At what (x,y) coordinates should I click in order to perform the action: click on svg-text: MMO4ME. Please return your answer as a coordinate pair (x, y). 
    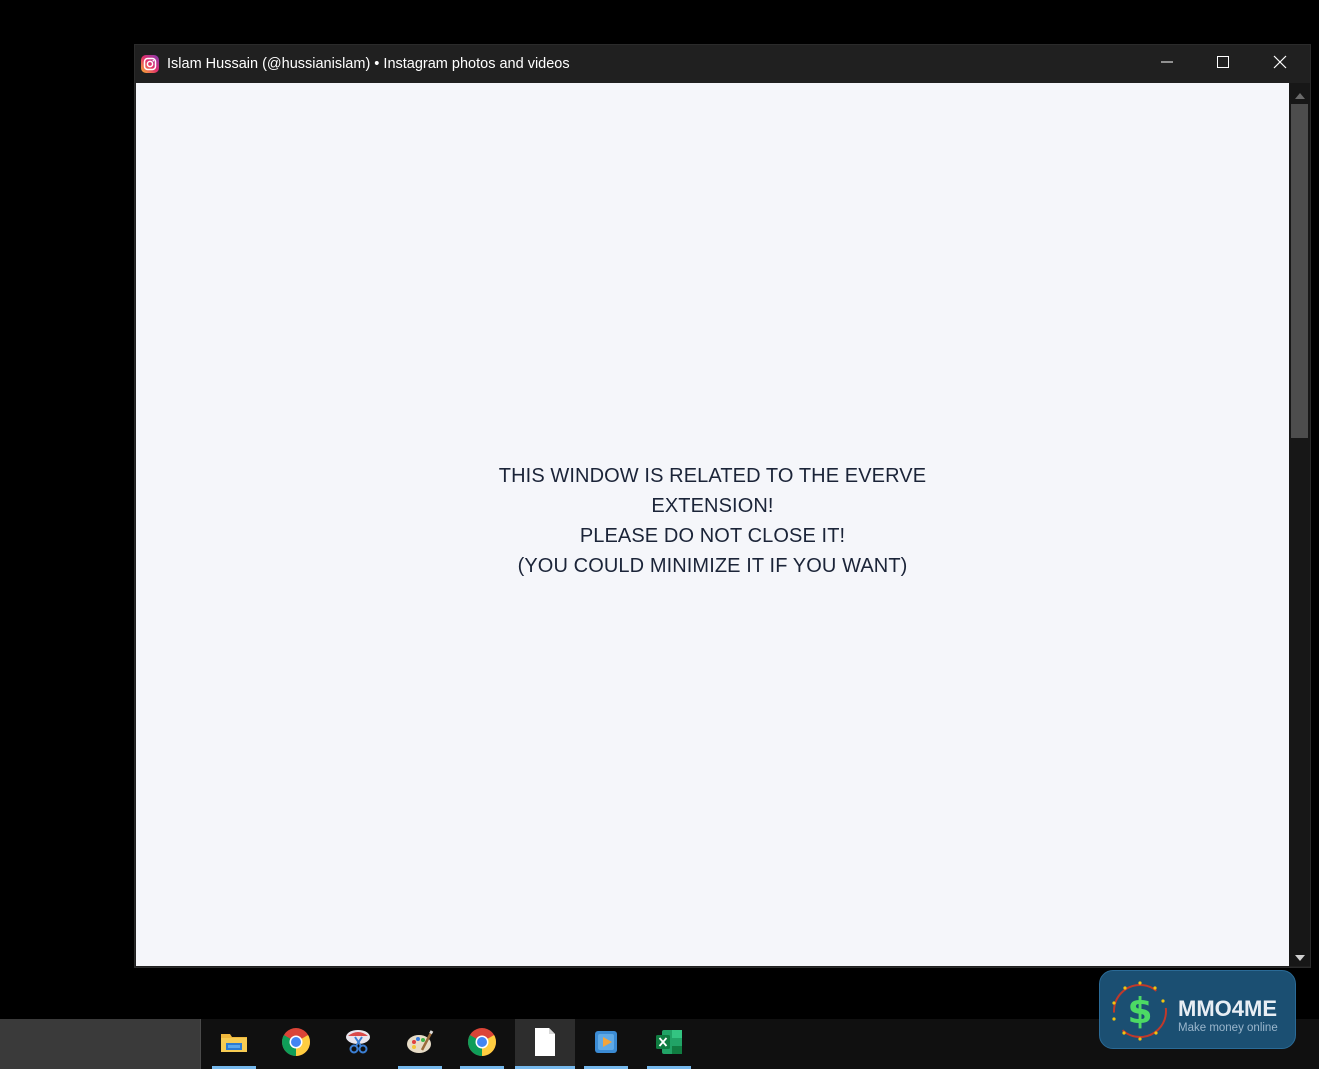
    Looking at the image, I should click on (1227, 1008).